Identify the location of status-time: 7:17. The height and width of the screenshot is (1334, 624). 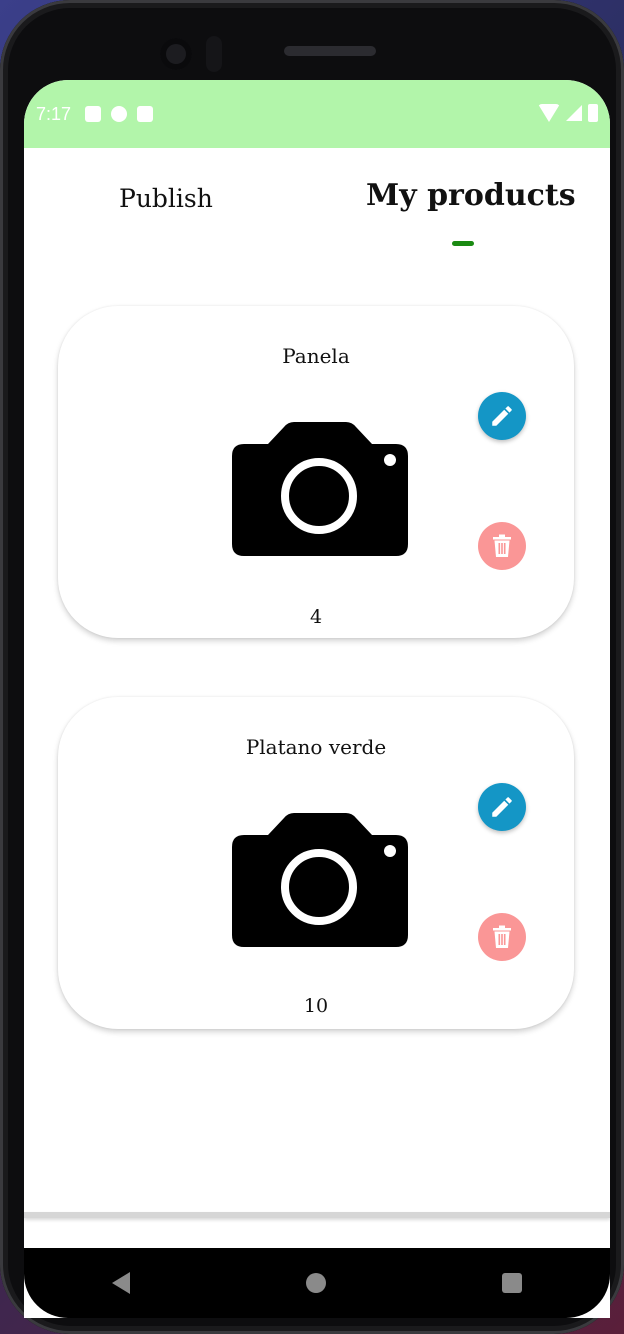
(54, 113).